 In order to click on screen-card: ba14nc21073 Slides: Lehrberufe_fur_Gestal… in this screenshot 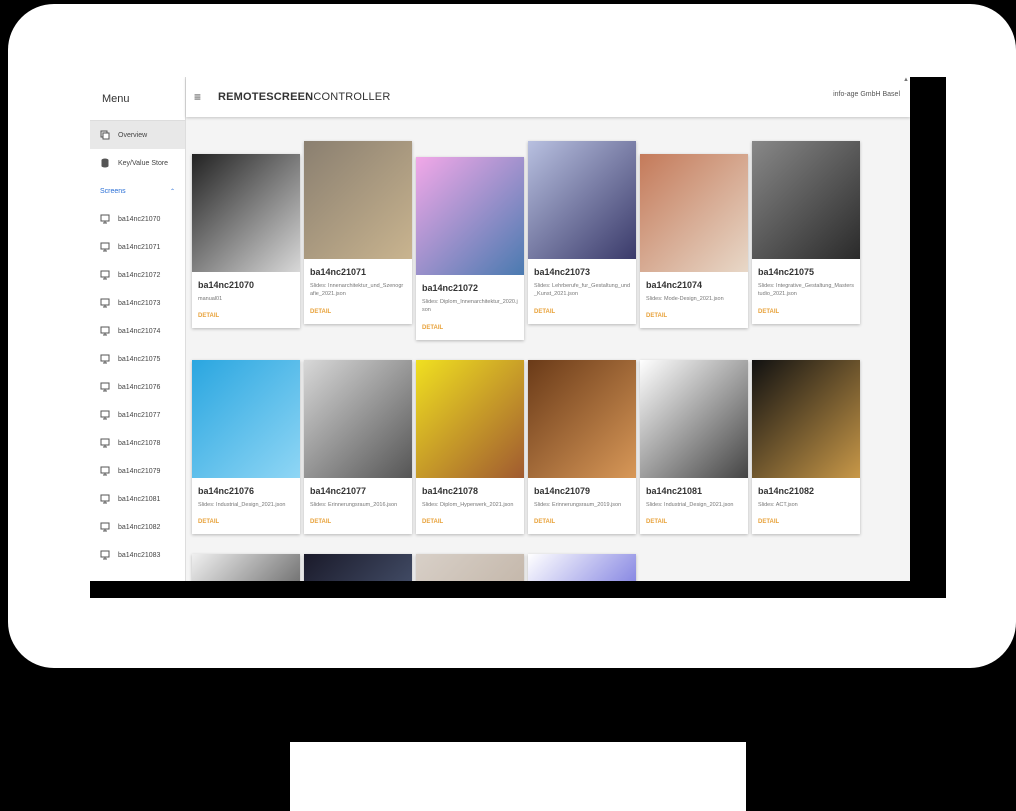, I will do `click(582, 232)`.